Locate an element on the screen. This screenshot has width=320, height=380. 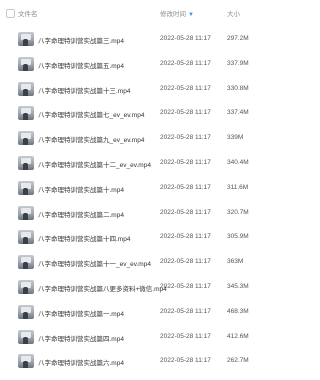
file-row: 八字命理特训营实战篇十.mp4 2022-05-28 11:17 311.6M is located at coordinates (155, 188).